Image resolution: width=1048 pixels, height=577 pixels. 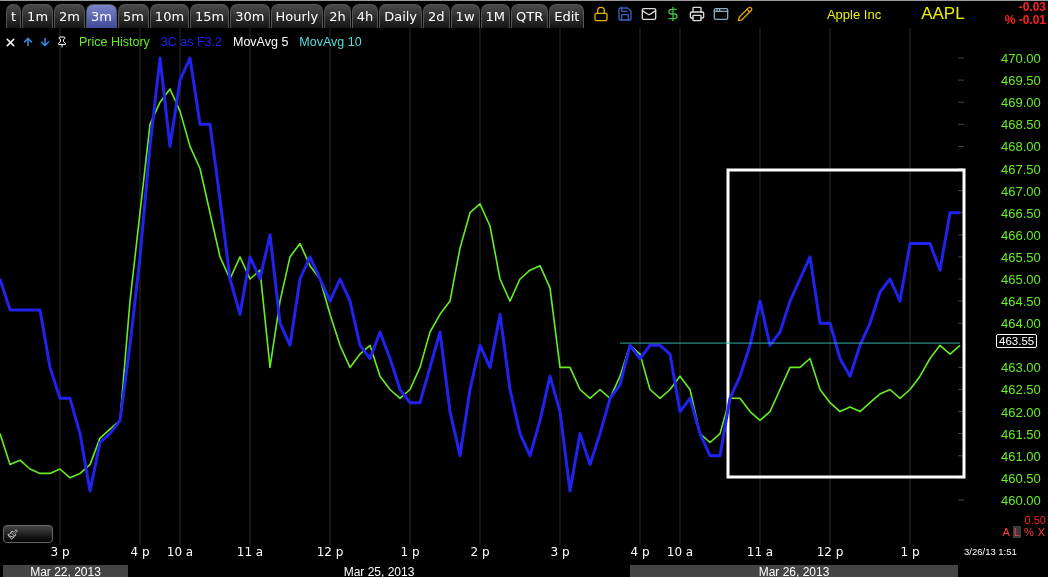 I want to click on y-axis-label: 463.00, so click(x=1021, y=368).